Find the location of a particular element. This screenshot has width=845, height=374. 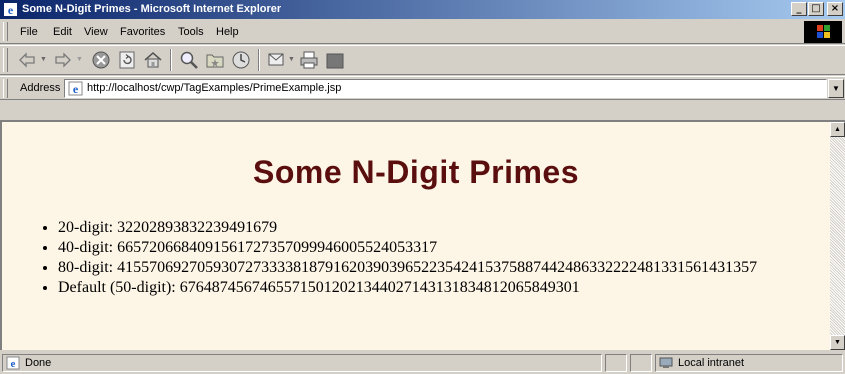

back-icon is located at coordinates (27, 60).